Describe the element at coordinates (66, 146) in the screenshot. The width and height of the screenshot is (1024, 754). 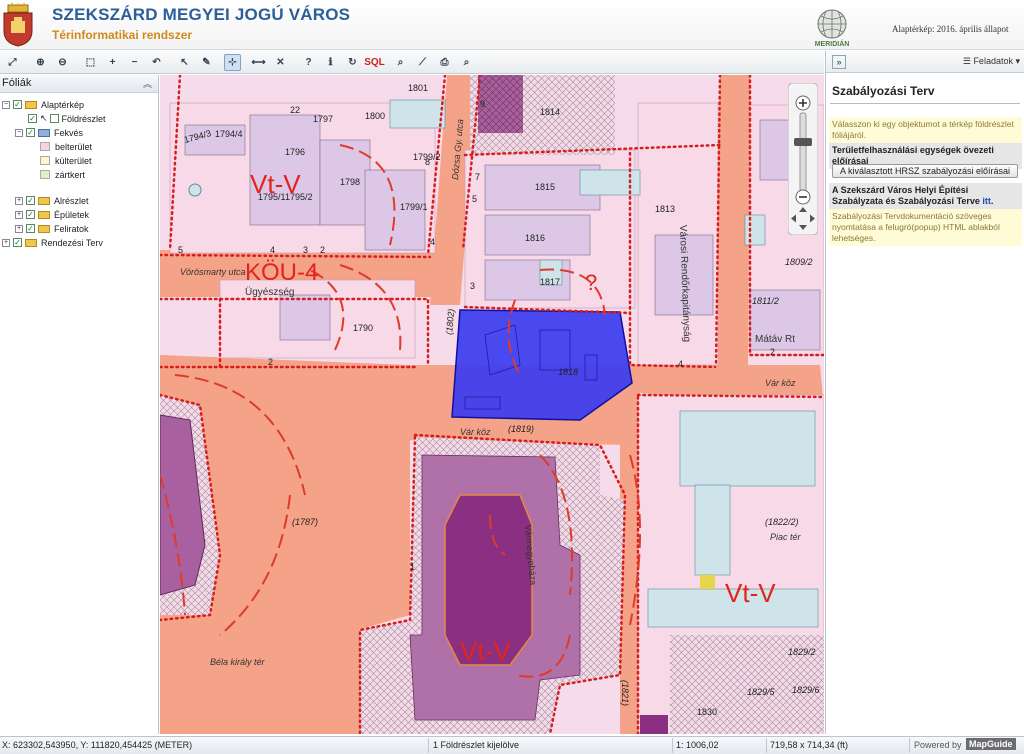
I see `legend-belterulet: belterület` at that location.